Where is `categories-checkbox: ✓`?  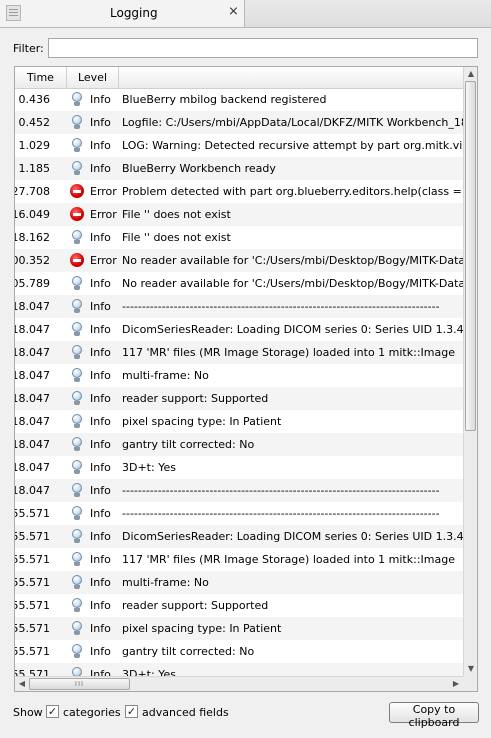 categories-checkbox: ✓ is located at coordinates (52, 711).